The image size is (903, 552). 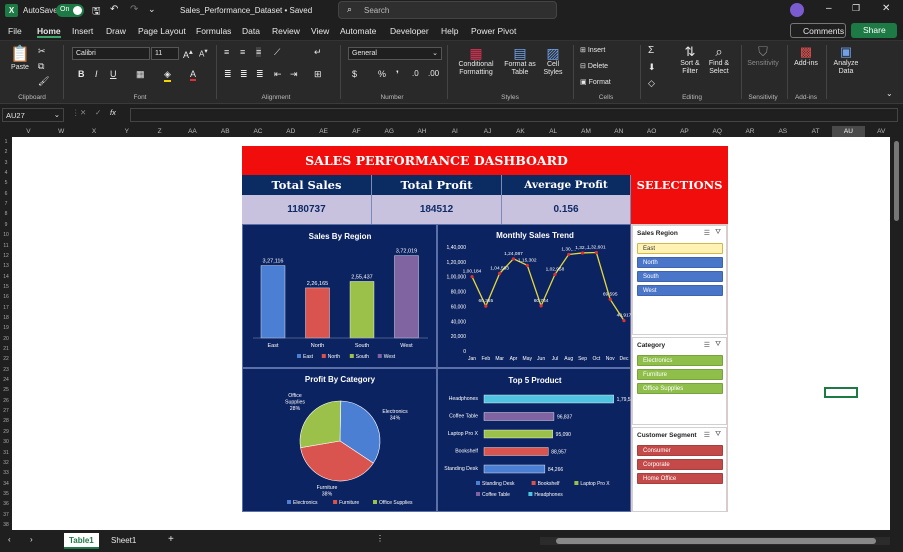 I want to click on row-header: 9, so click(x=6, y=225).